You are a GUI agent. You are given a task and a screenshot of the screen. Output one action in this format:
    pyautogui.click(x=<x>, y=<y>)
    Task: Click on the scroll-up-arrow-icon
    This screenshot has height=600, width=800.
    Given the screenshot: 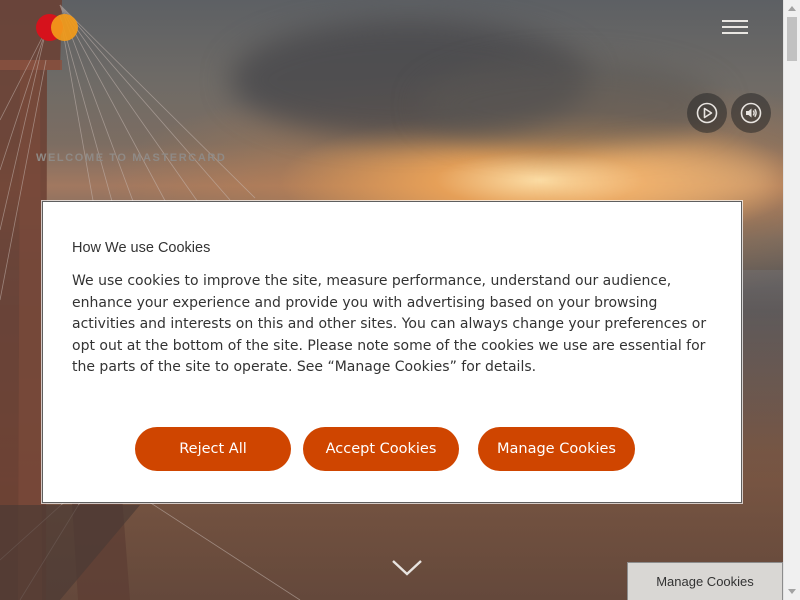 What is the action you would take?
    pyautogui.click(x=792, y=8)
    